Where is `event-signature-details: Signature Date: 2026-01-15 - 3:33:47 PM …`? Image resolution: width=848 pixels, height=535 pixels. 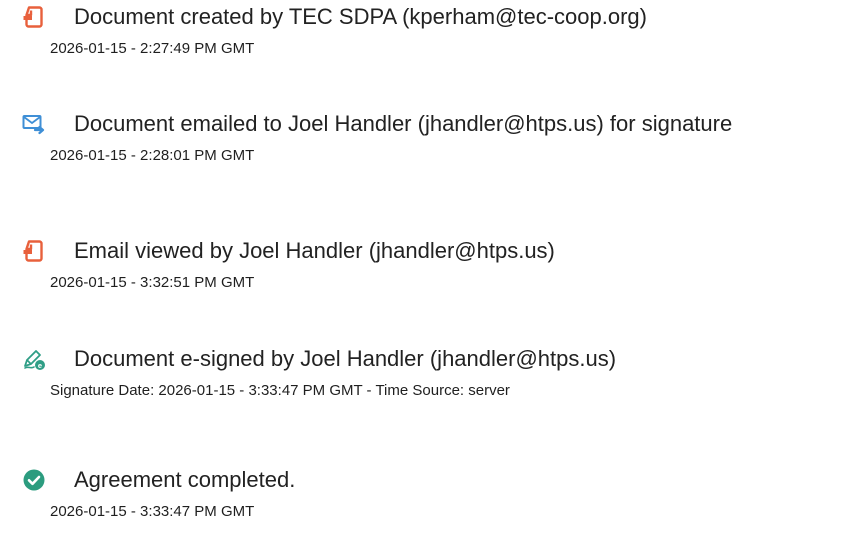 event-signature-details: Signature Date: 2026-01-15 - 3:33:47 PM … is located at coordinates (280, 390).